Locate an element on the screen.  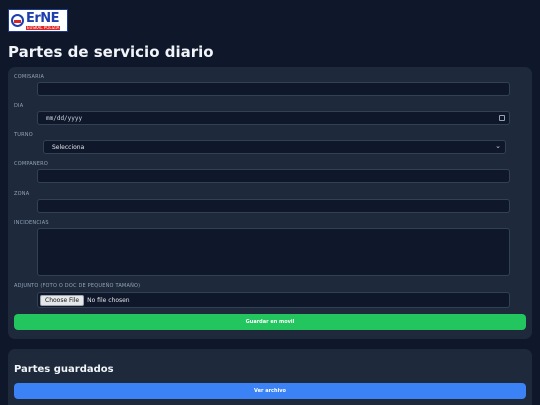
saved-reports-title: Partes guardados is located at coordinates (64, 369).